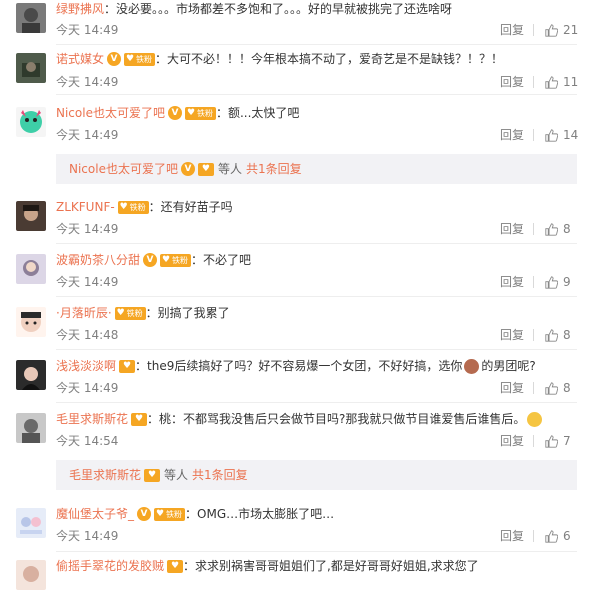 The width and height of the screenshot is (597, 590). Describe the element at coordinates (123, 169) in the screenshot. I see `subreply-username: Nicole也太可爱了吧` at that location.